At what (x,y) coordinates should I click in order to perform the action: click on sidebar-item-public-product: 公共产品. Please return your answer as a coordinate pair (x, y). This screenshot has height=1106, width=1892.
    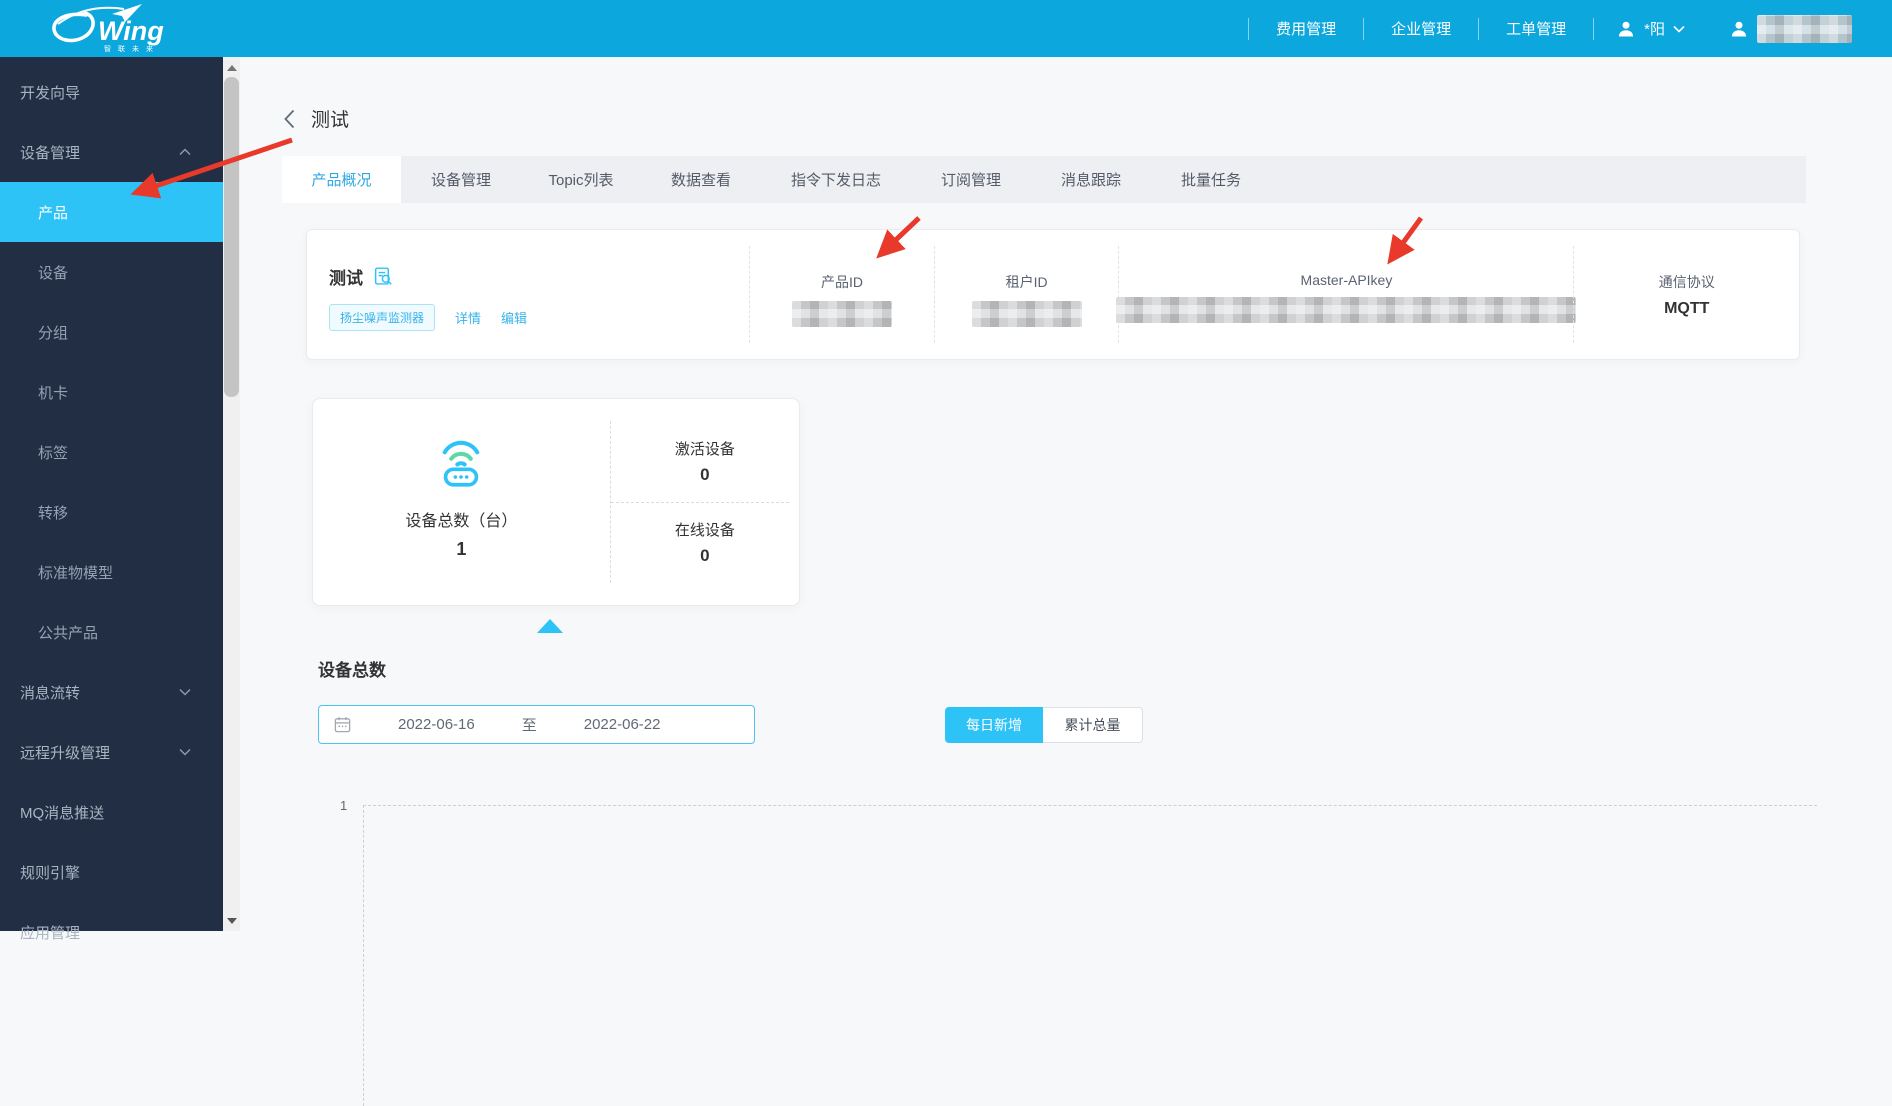
    Looking at the image, I should click on (111, 632).